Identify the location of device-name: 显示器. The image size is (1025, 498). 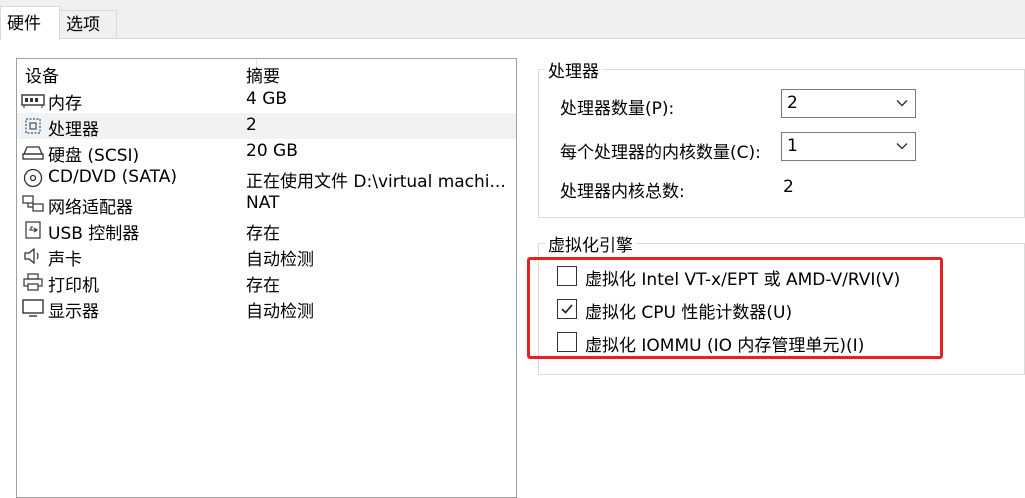
(73, 312).